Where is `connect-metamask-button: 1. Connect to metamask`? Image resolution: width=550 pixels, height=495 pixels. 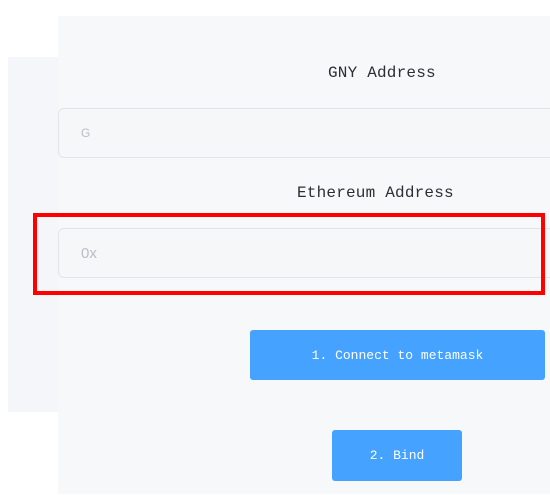
connect-metamask-button: 1. Connect to metamask is located at coordinates (397, 355).